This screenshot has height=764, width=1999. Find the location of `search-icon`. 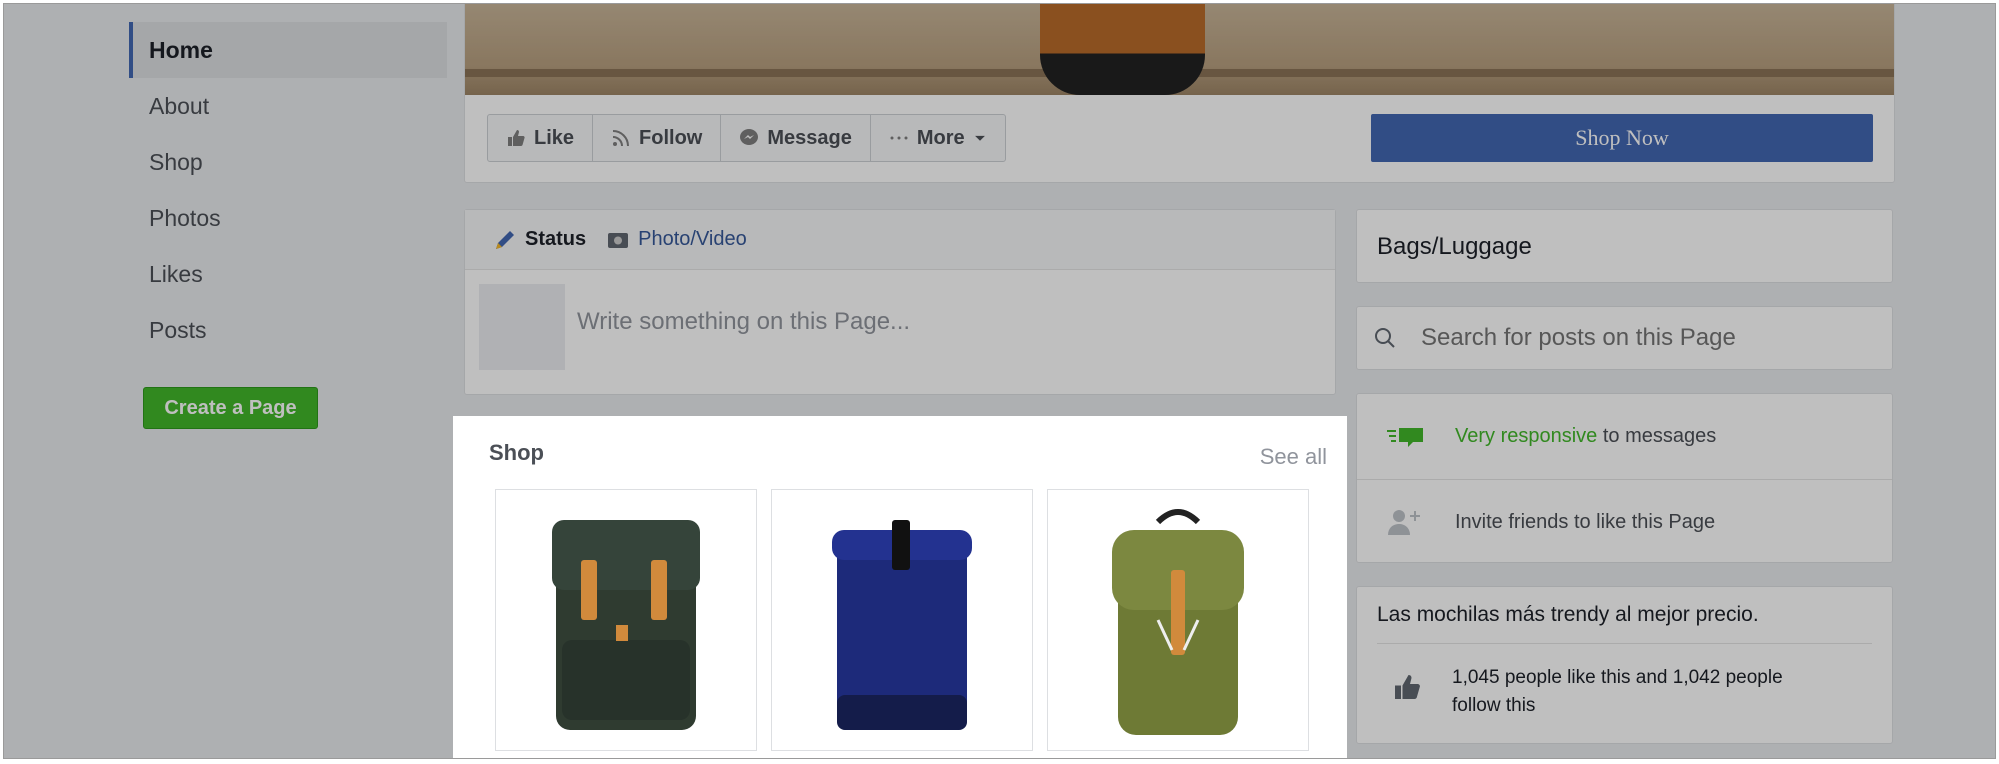

search-icon is located at coordinates (1385, 338).